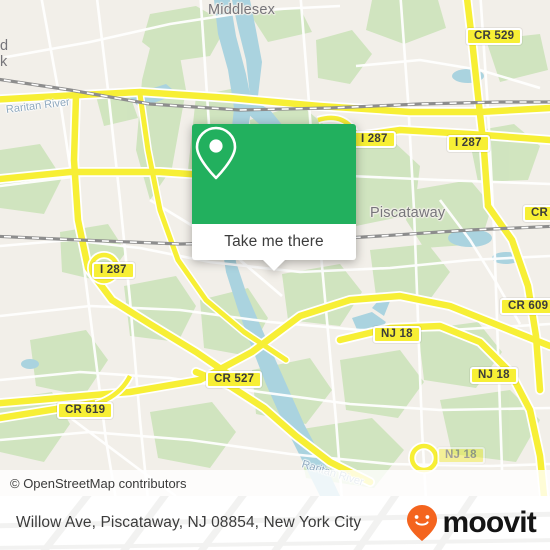 The width and height of the screenshot is (550, 550). What do you see at coordinates (489, 522) in the screenshot?
I see `moovit-wordmark: moovit` at bounding box center [489, 522].